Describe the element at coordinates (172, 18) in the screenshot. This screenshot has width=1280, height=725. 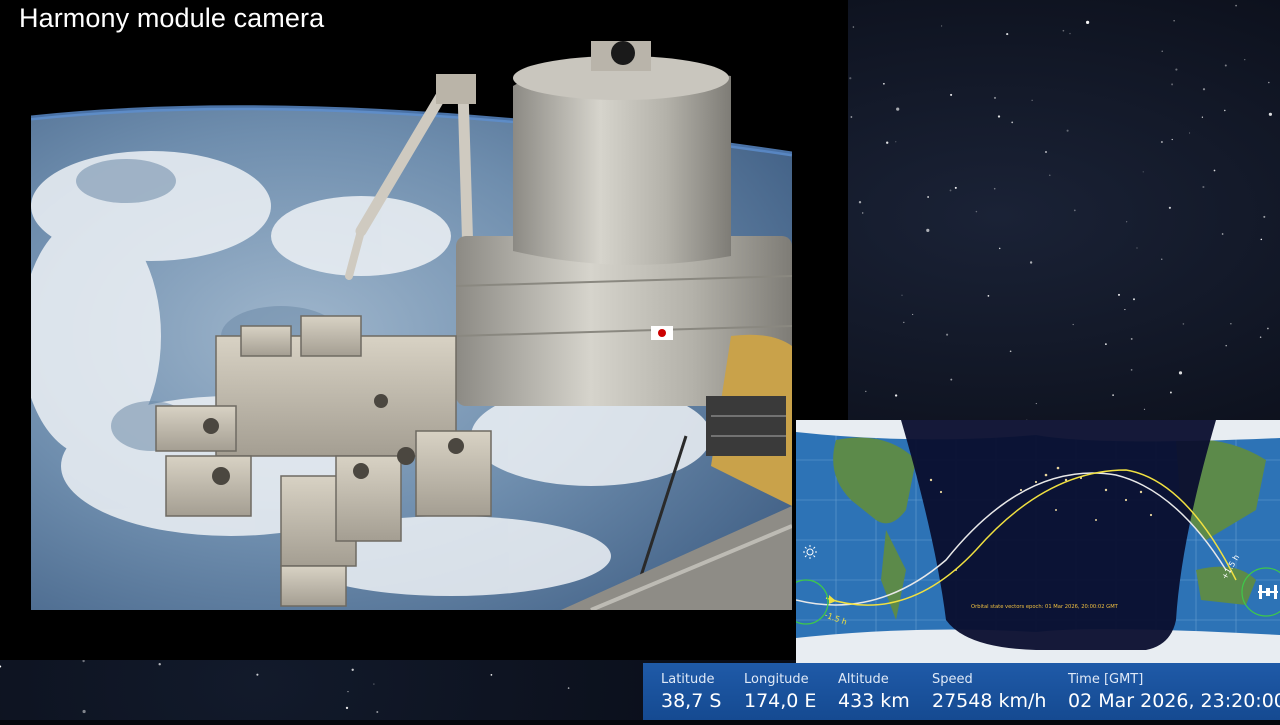
I see `camera-title: Harmony module camera` at that location.